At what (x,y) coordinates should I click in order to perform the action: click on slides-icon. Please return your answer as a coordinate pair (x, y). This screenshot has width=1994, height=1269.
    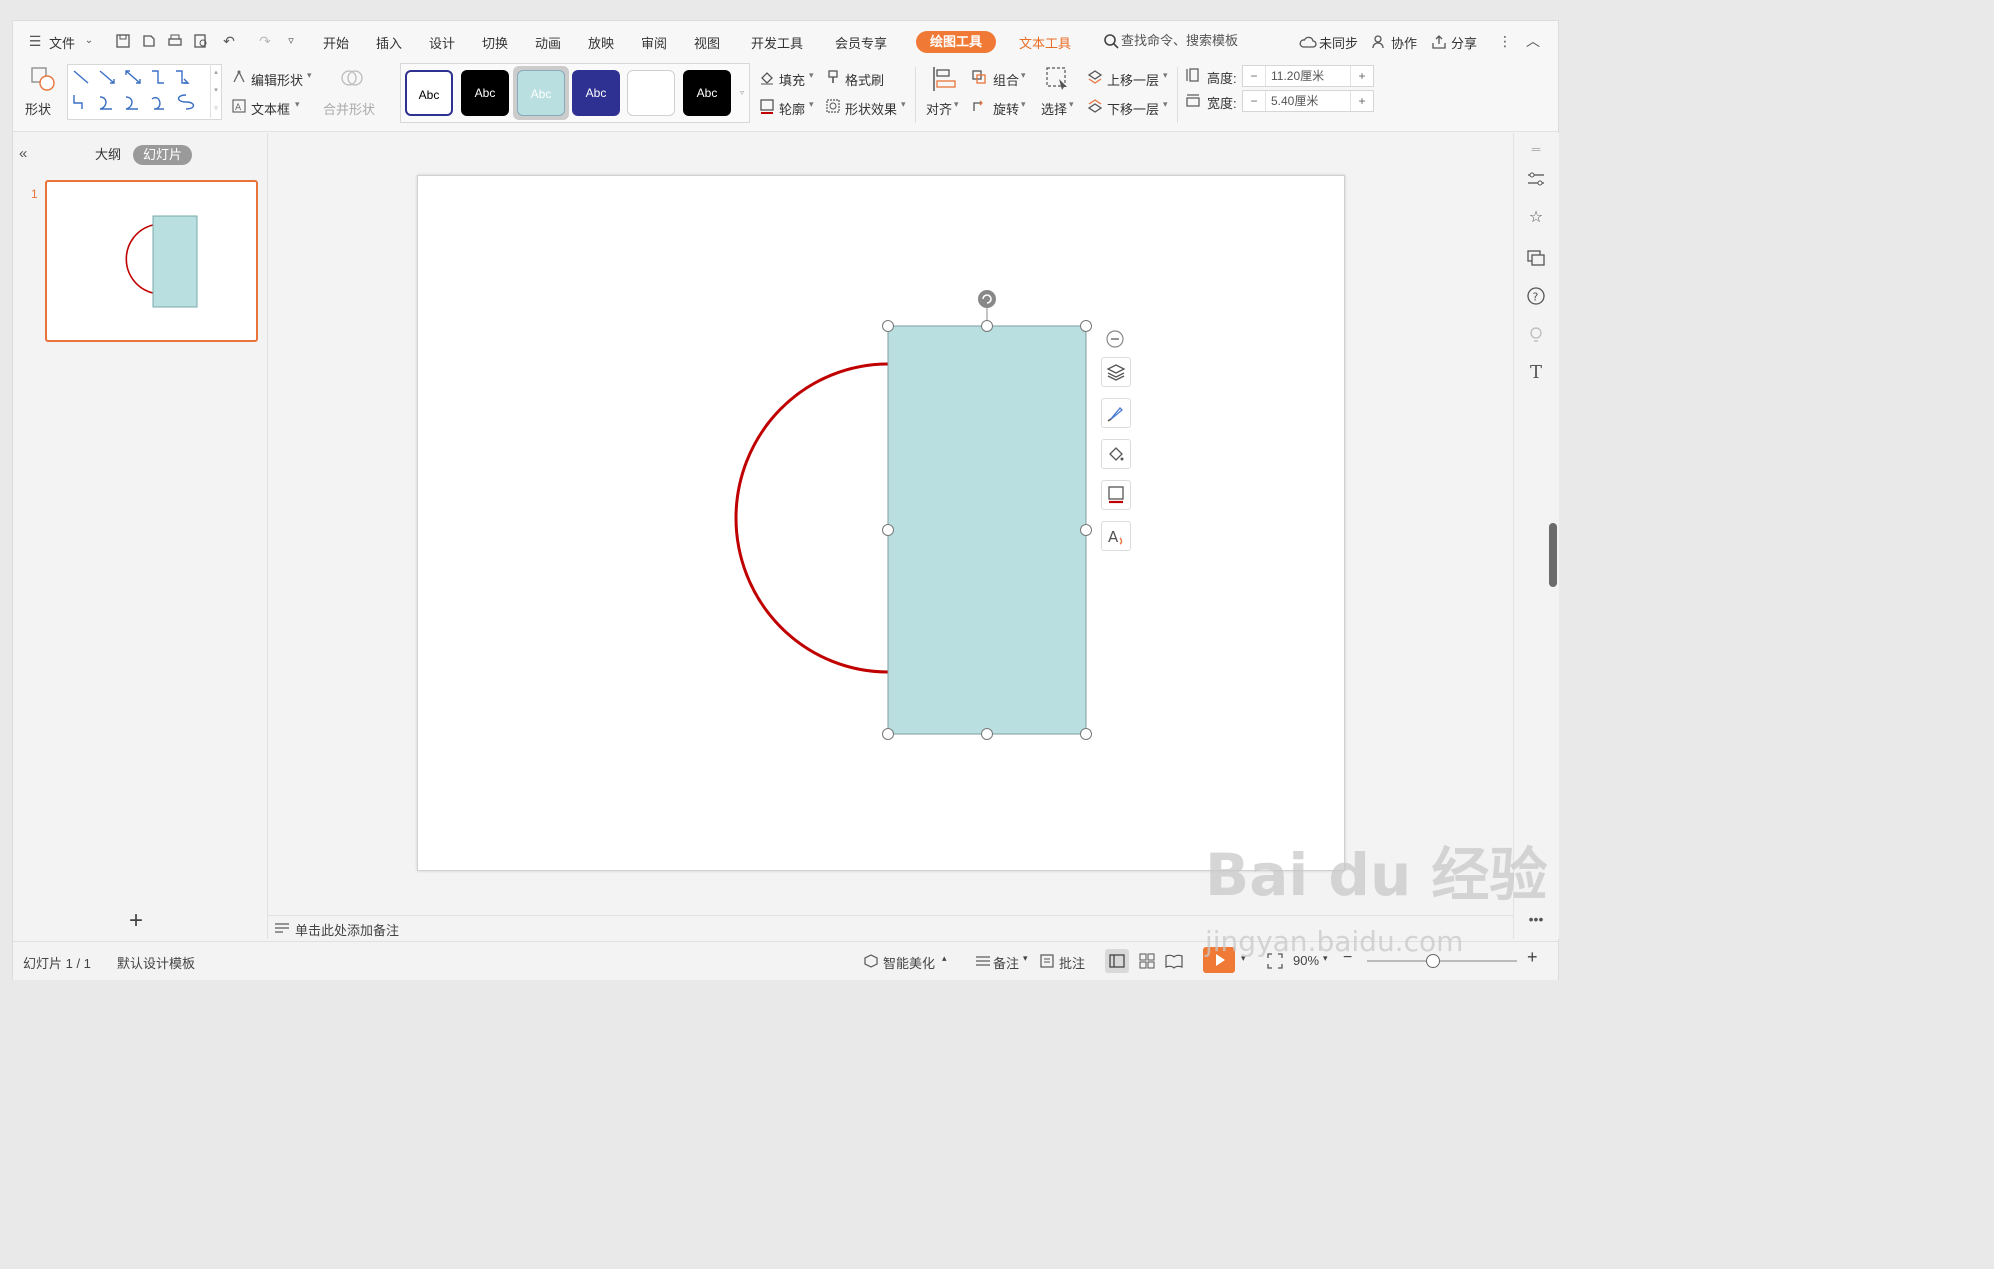
    Looking at the image, I should click on (1536, 257).